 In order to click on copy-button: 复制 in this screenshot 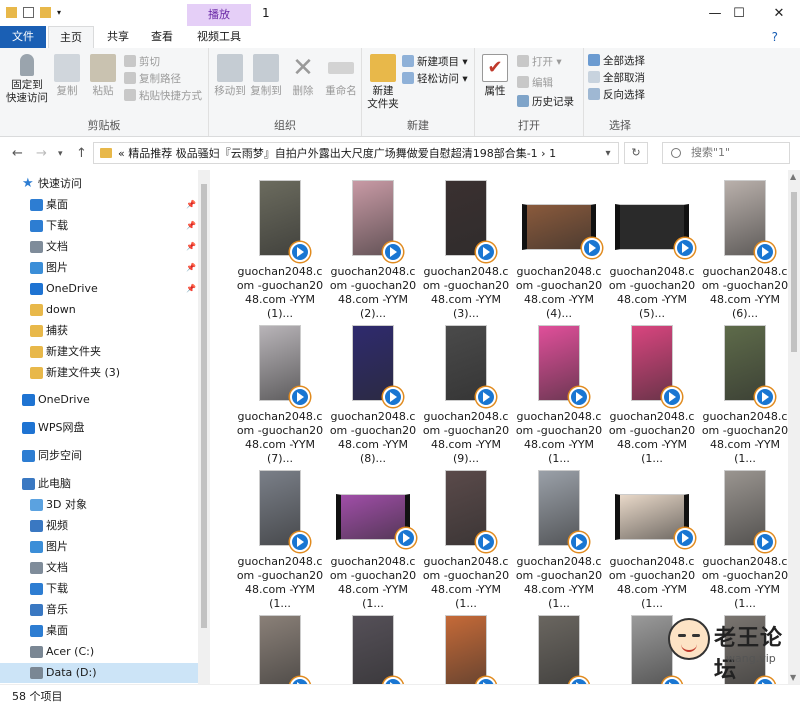, I will do `click(67, 76)`.